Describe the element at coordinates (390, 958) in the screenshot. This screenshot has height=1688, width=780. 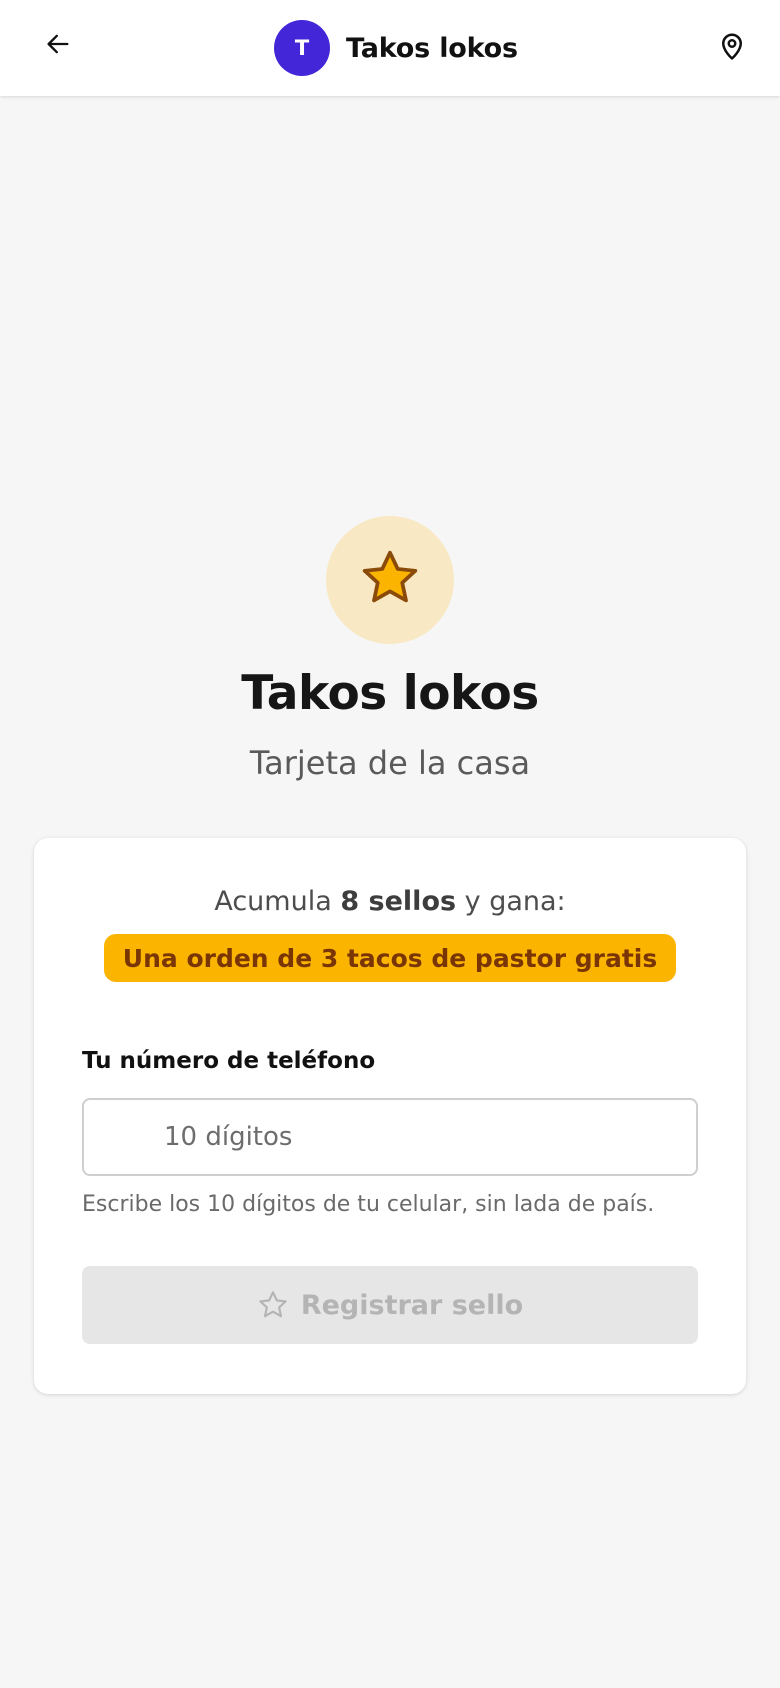
I see `reward-badge: Una orden de 3 tacos de pastor gratis` at that location.